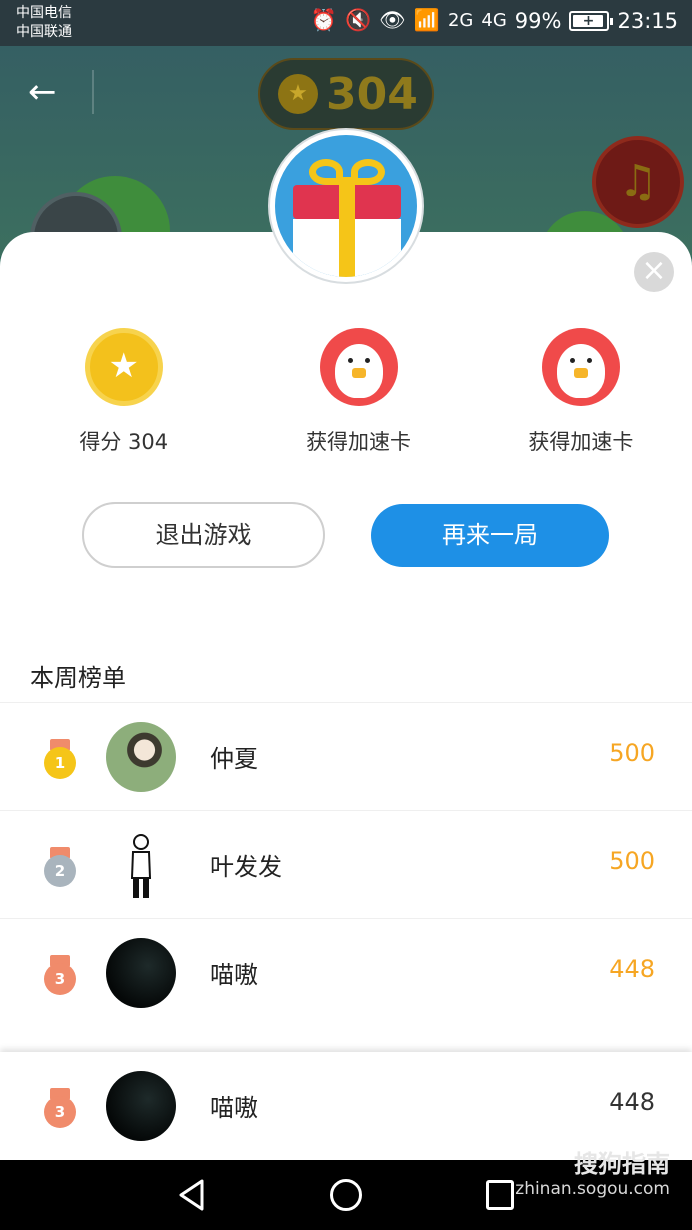  I want to click on eye-icon: 👁, so click(392, 20).